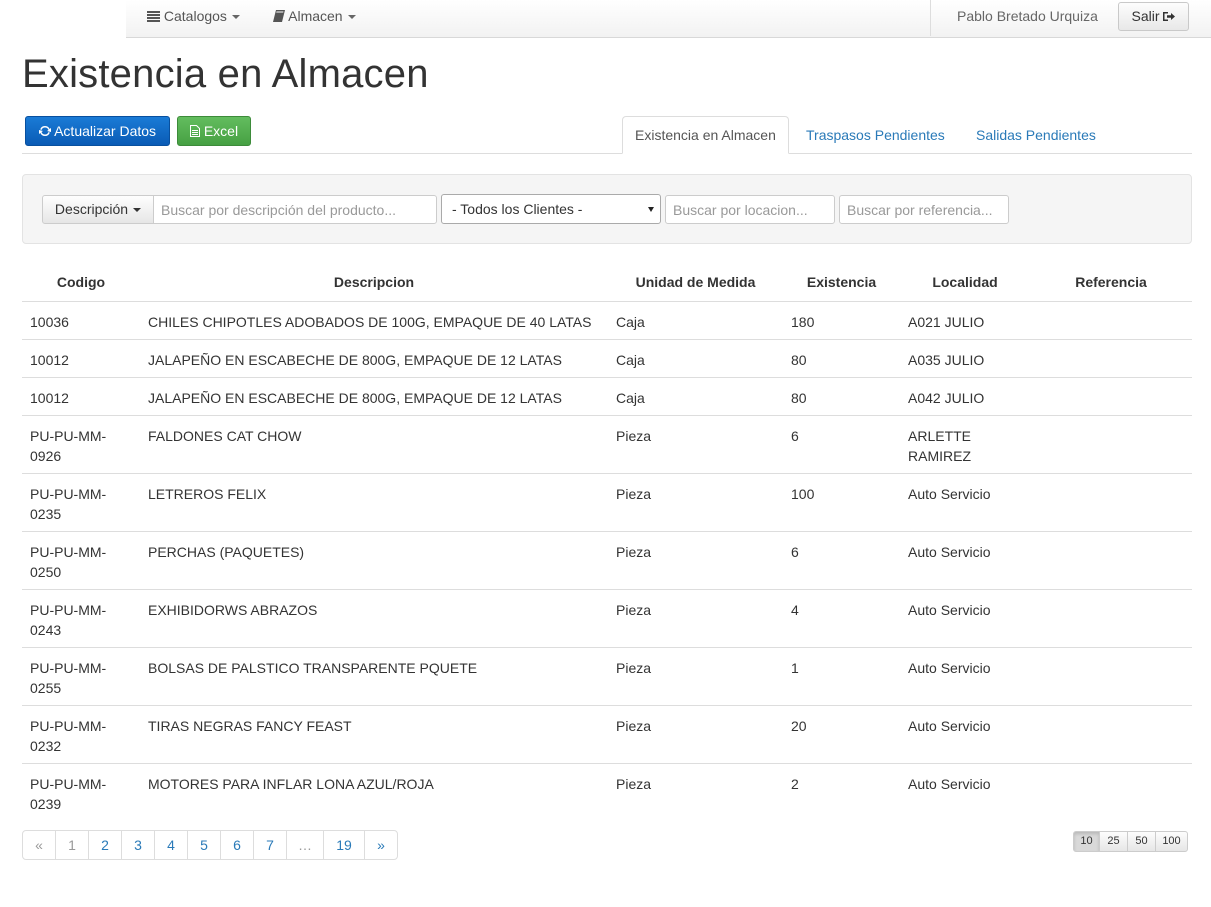  Describe the element at coordinates (374, 283) in the screenshot. I see `column-header-descripcion: Descripcion` at that location.